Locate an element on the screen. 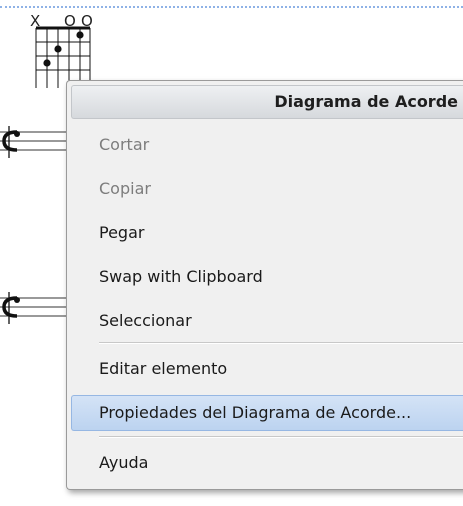  menu-item-edit-element: Editar elemento is located at coordinates (267, 369).